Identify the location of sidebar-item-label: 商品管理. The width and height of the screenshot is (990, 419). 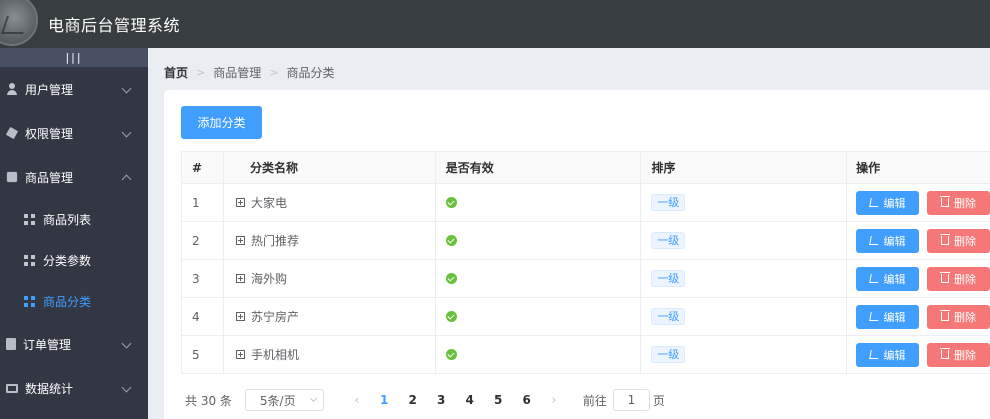
(49, 177).